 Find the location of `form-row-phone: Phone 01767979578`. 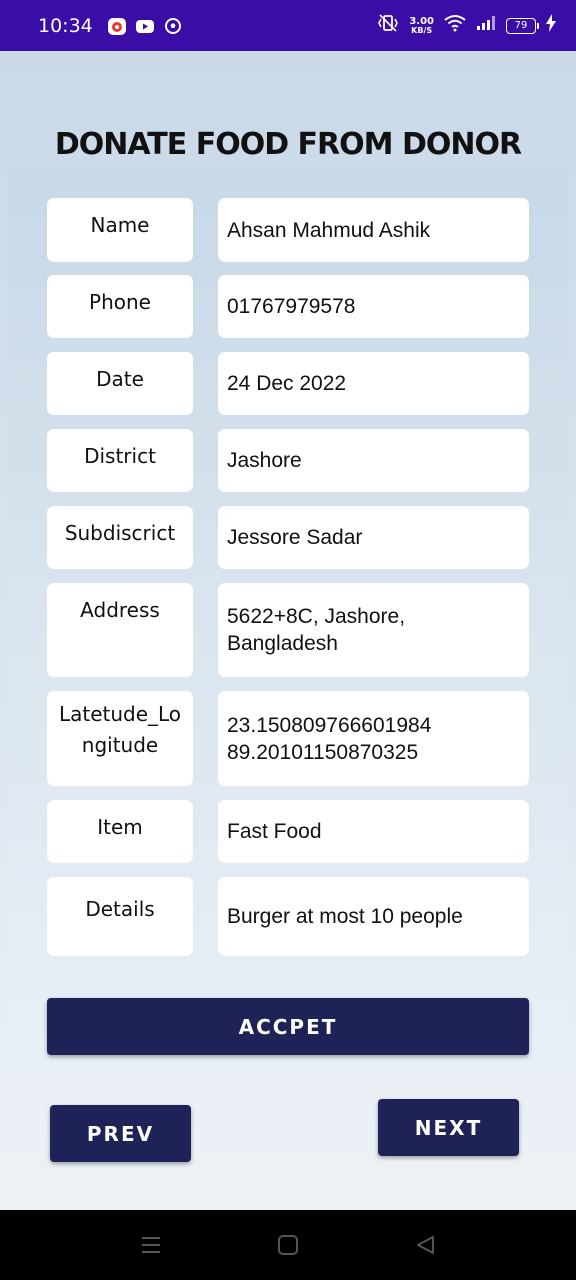

form-row-phone: Phone 01767979578 is located at coordinates (288, 306).